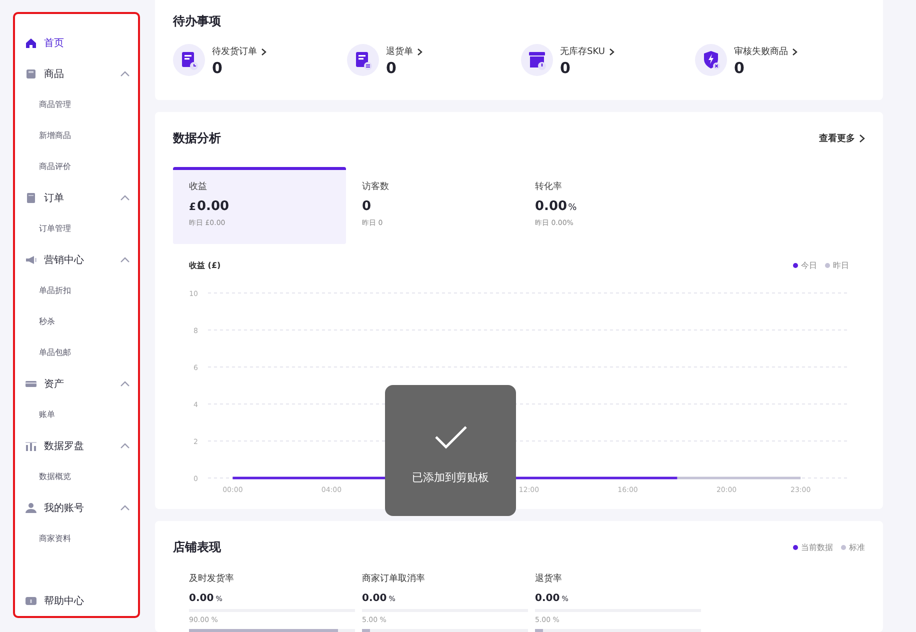 This screenshot has height=632, width=916. Describe the element at coordinates (76, 104) in the screenshot. I see `nav-subitem: 商品管理` at that location.